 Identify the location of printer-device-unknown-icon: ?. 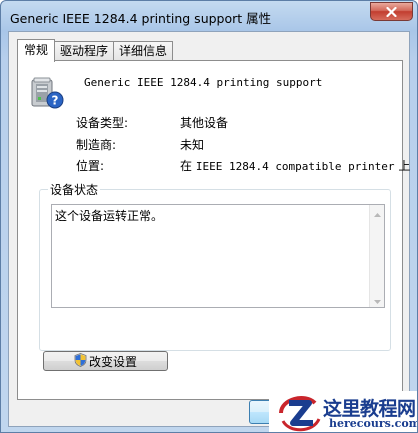
(47, 92).